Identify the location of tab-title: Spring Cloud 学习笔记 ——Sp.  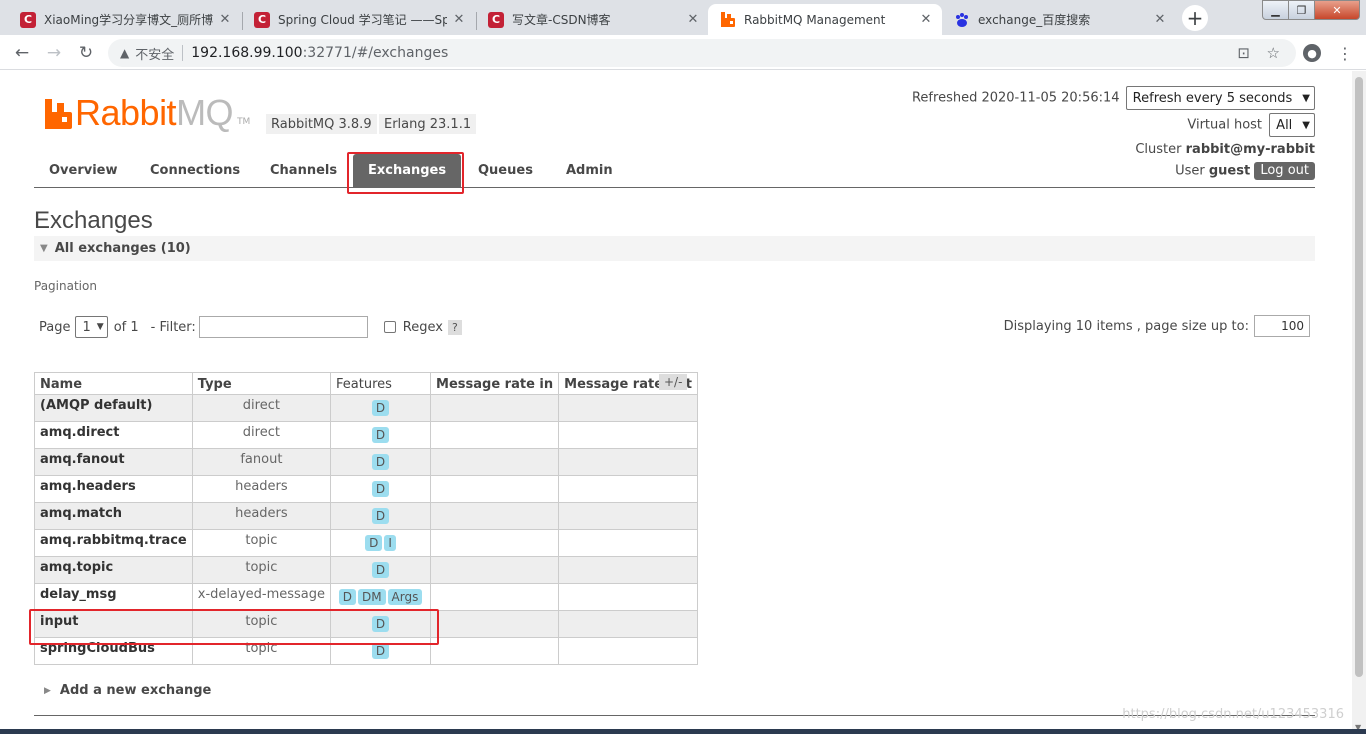
(362, 20).